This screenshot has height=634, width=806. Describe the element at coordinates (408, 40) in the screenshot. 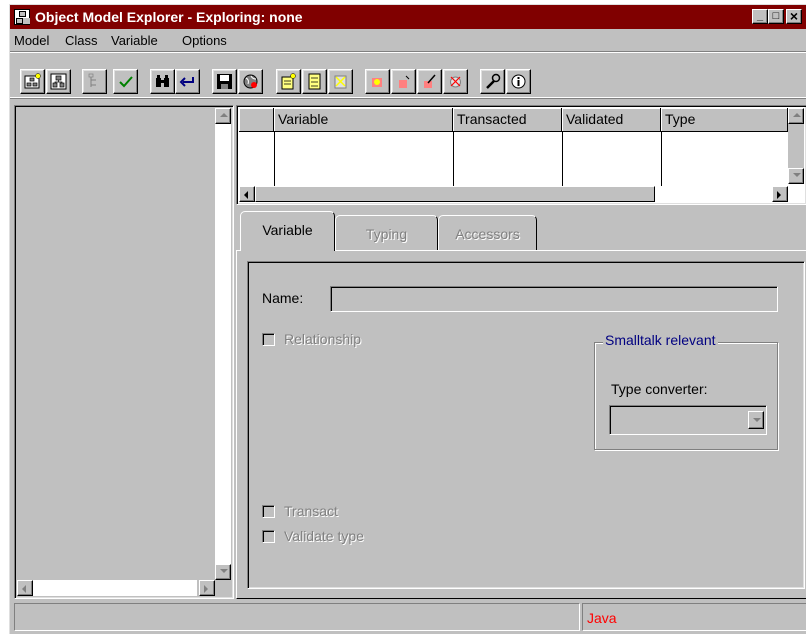

I see `menu-bar: Model Class Variable Options` at that location.